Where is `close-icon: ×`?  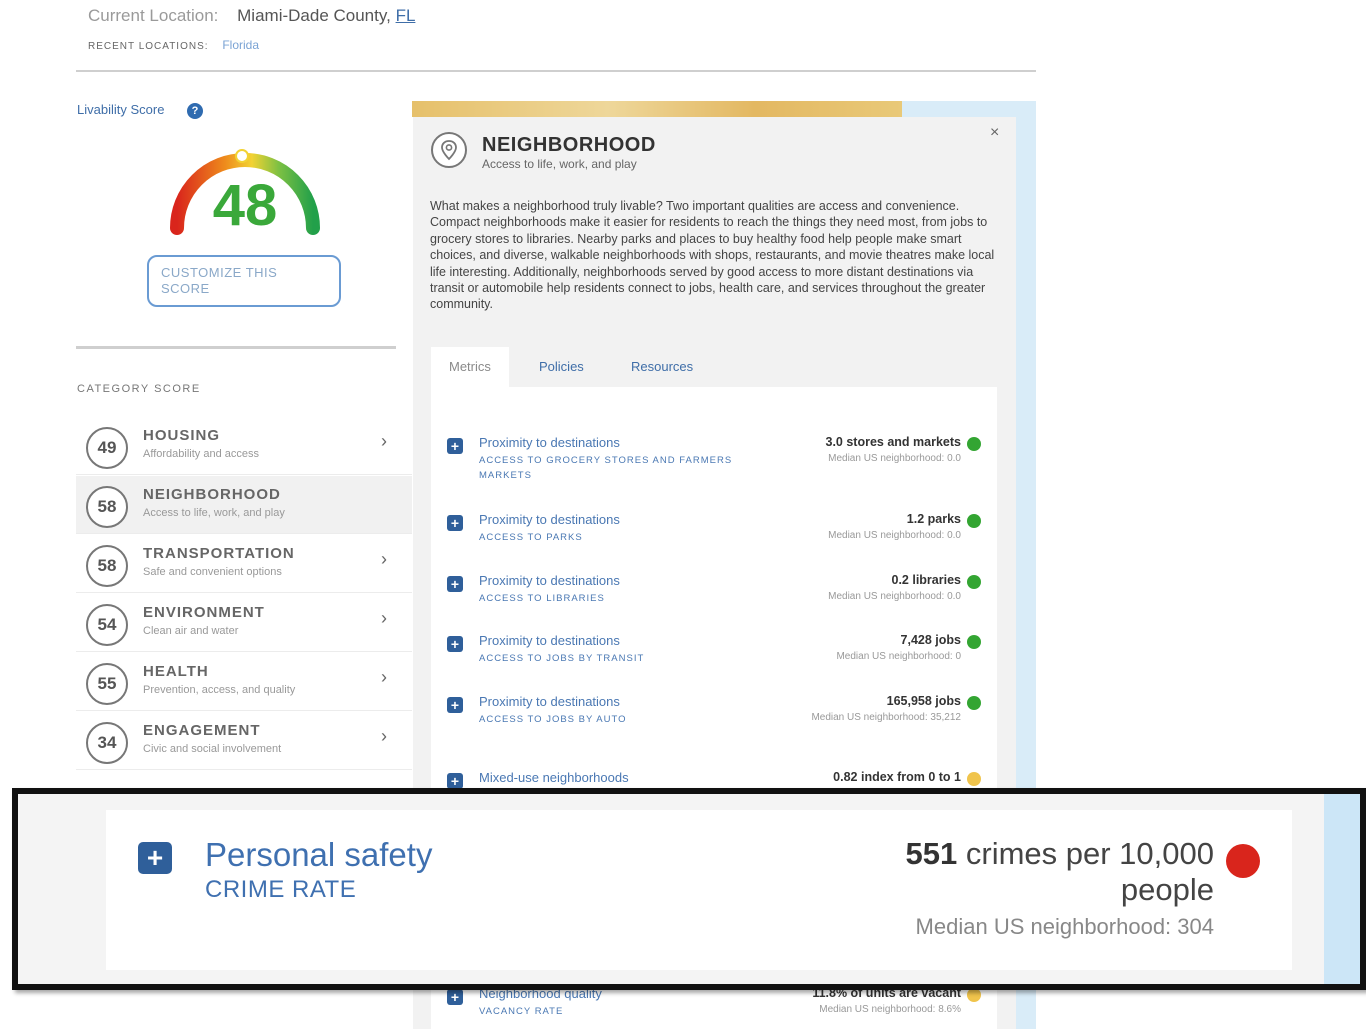
close-icon: × is located at coordinates (994, 133).